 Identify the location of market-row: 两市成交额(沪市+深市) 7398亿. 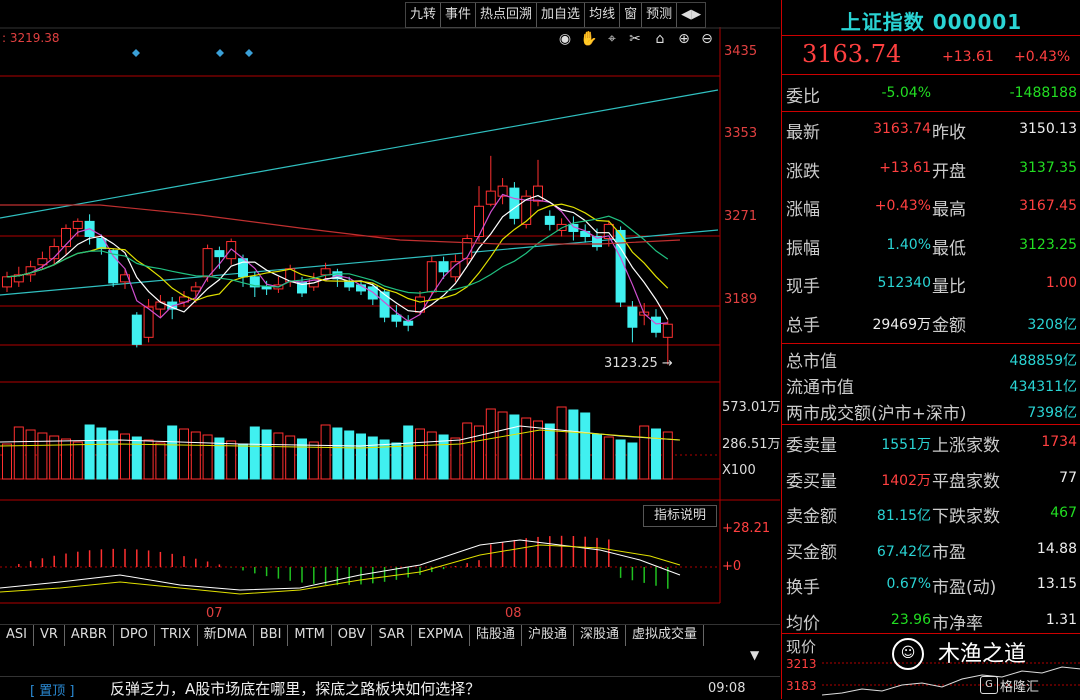
(931, 411).